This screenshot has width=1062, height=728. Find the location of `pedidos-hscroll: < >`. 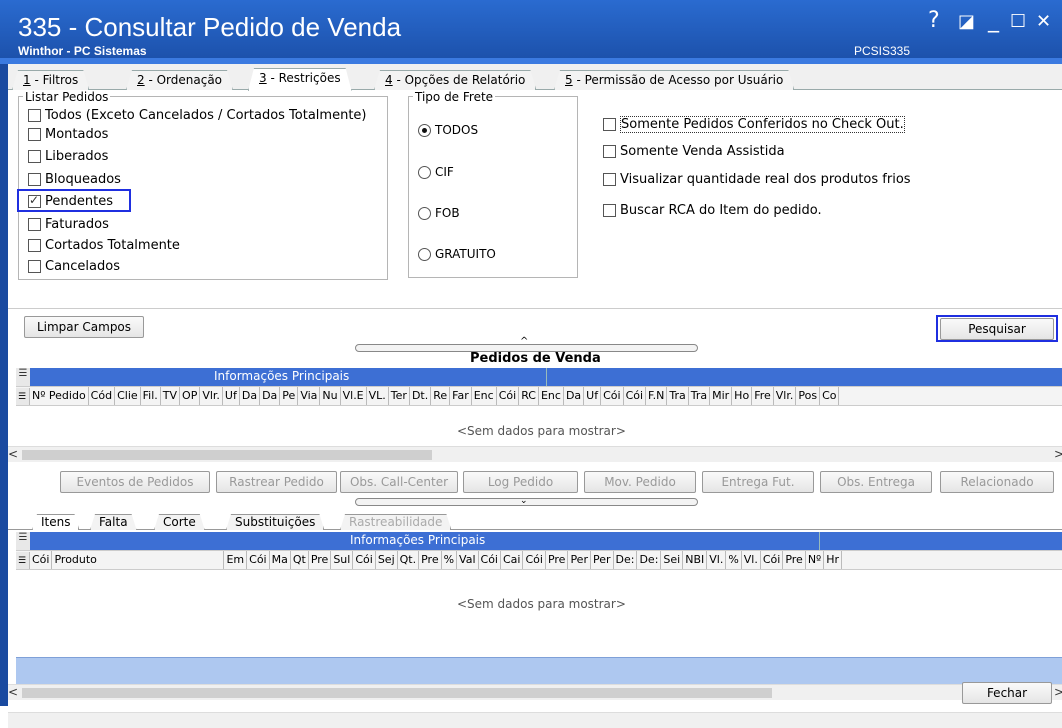

pedidos-hscroll: < > is located at coordinates (535, 454).